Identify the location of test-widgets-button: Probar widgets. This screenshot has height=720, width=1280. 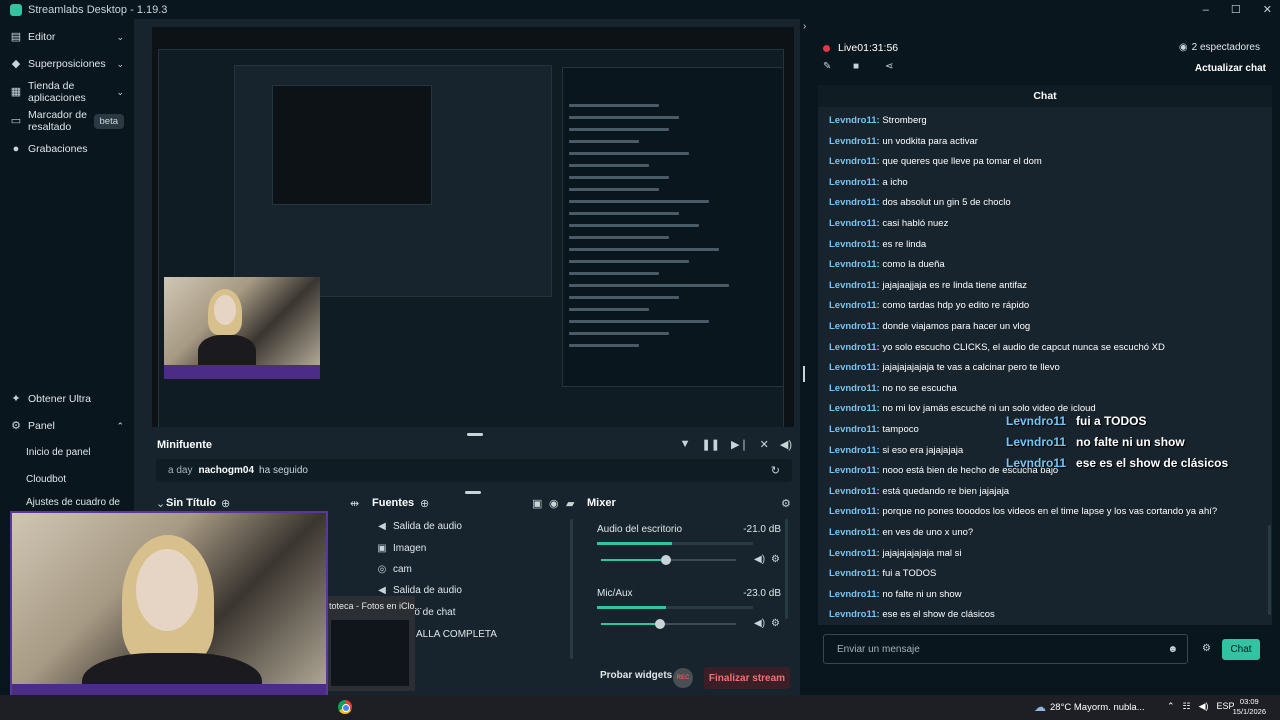
(636, 675).